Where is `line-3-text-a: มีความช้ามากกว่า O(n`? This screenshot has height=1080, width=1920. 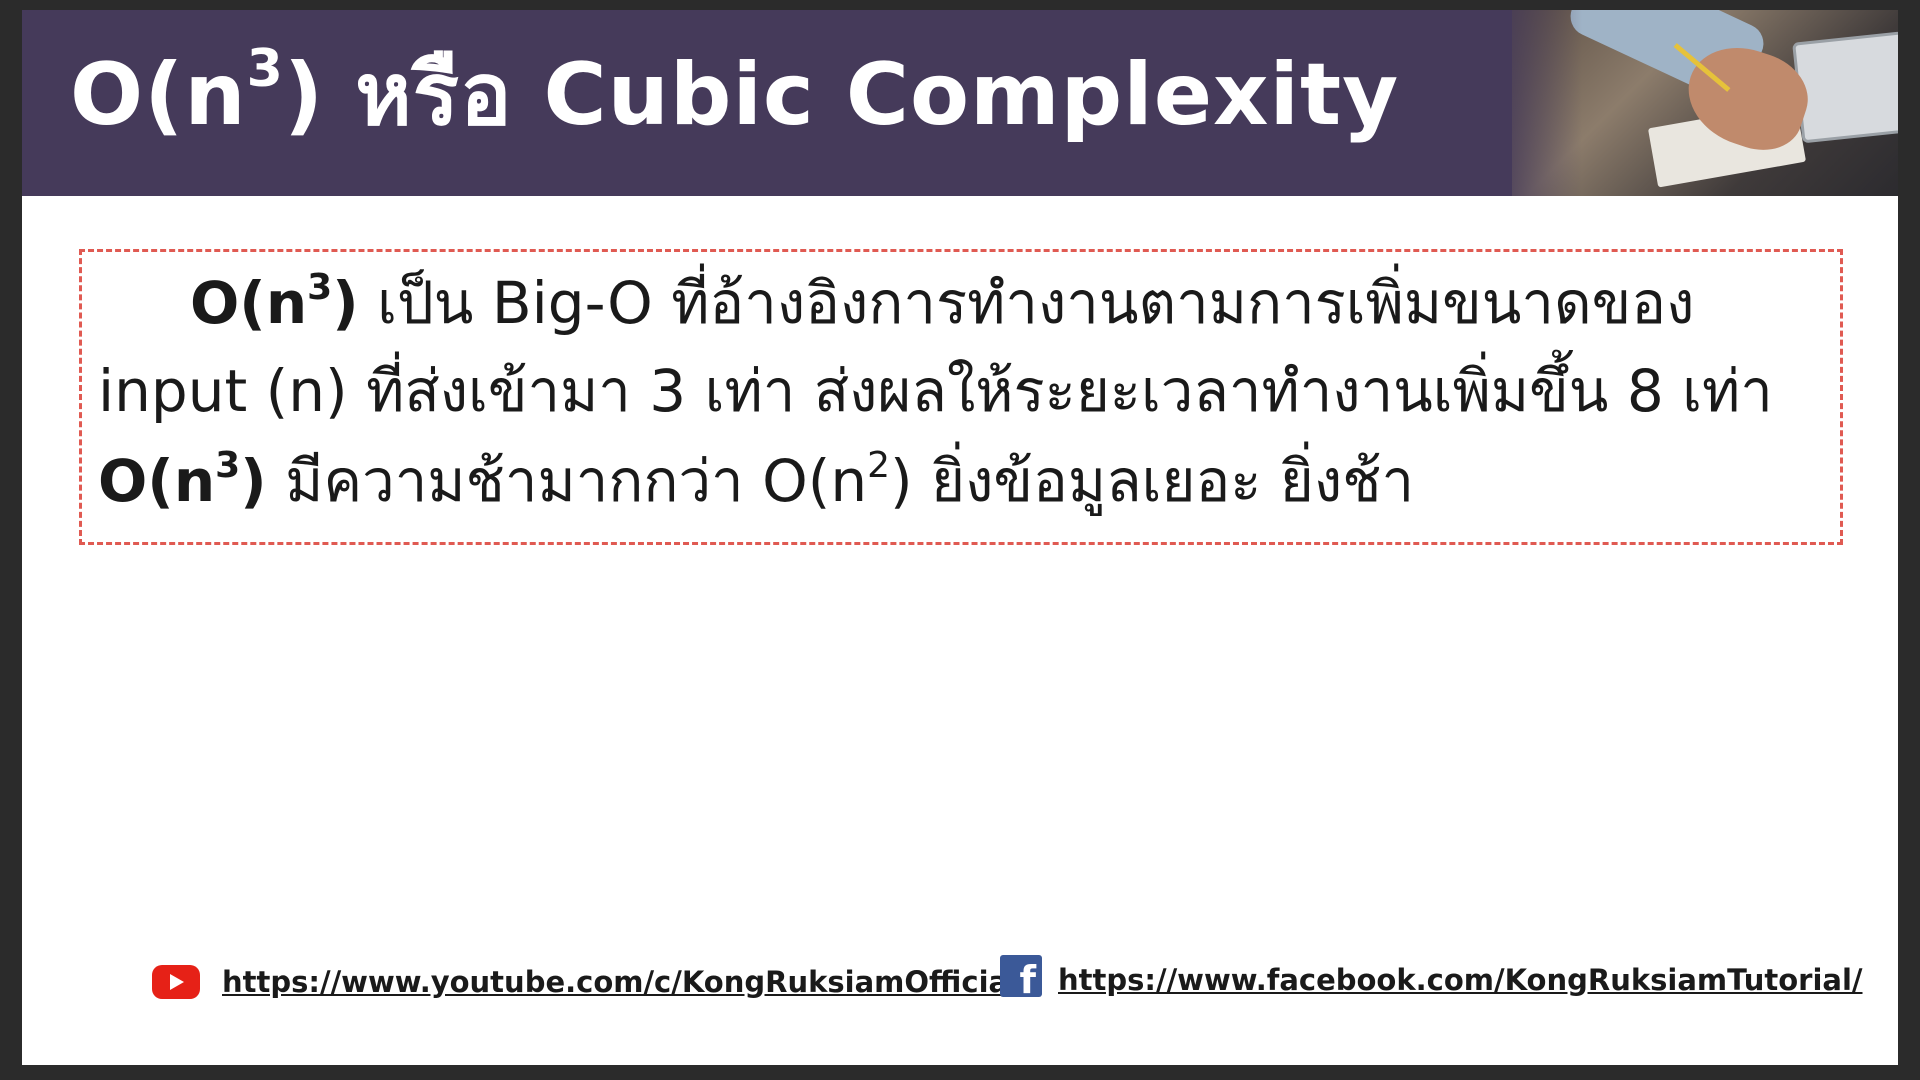
line-3-text-a: มีความช้ามากกว่า O(n is located at coordinates (567, 481).